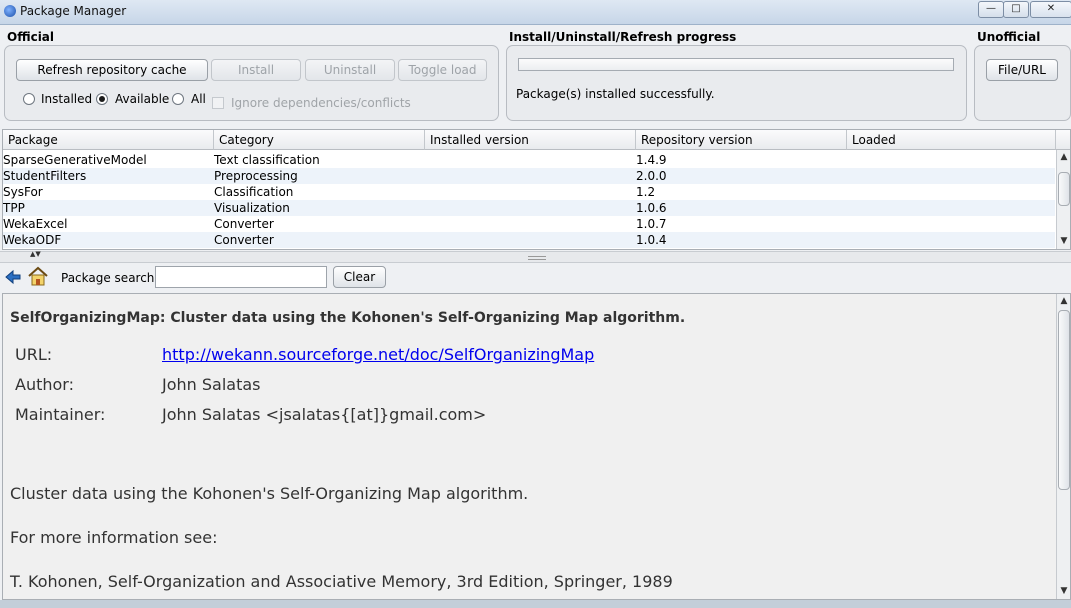 This screenshot has height=608, width=1071. What do you see at coordinates (14, 208) in the screenshot?
I see `package-name: TPP` at bounding box center [14, 208].